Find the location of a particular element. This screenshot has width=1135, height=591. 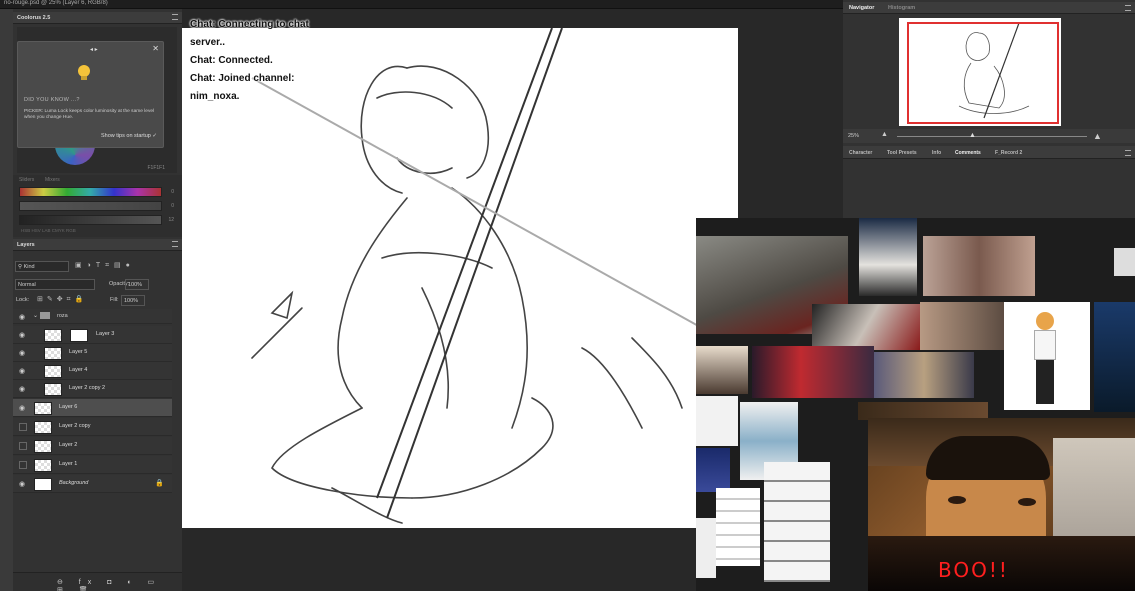

navigator-view-box is located at coordinates (983, 73).